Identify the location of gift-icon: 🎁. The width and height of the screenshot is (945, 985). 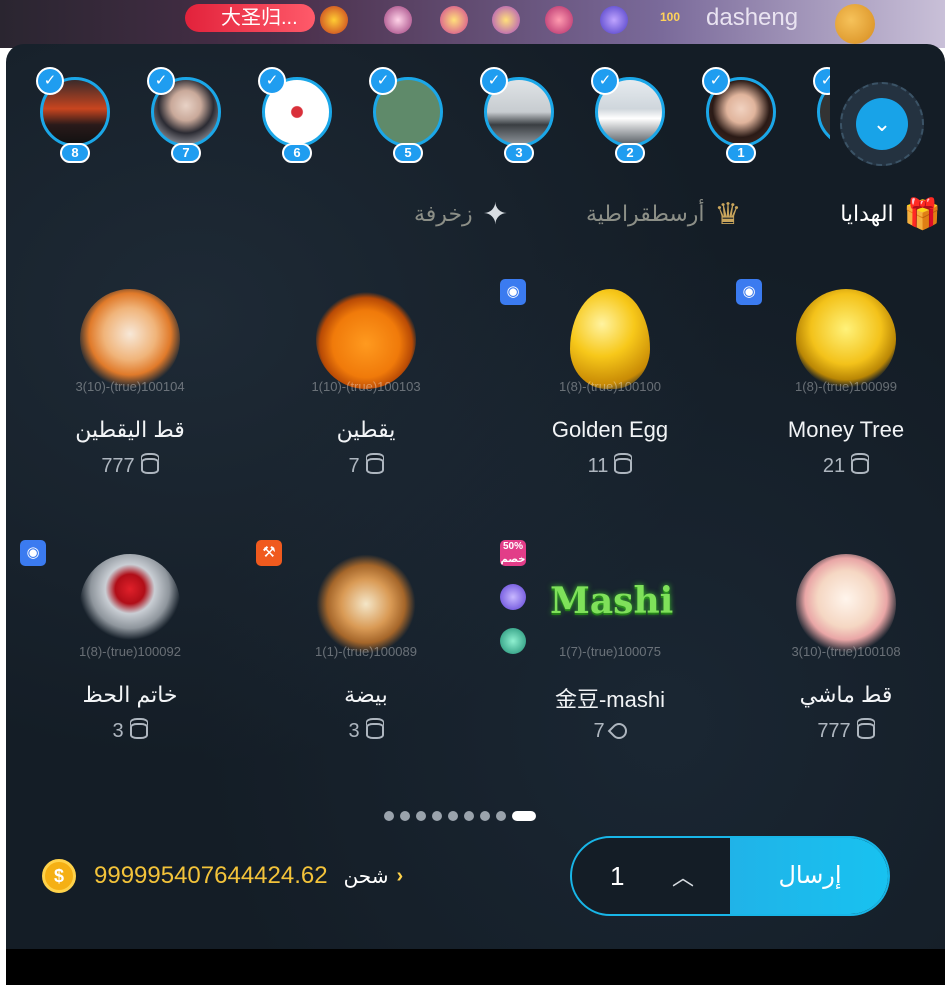
(922, 214).